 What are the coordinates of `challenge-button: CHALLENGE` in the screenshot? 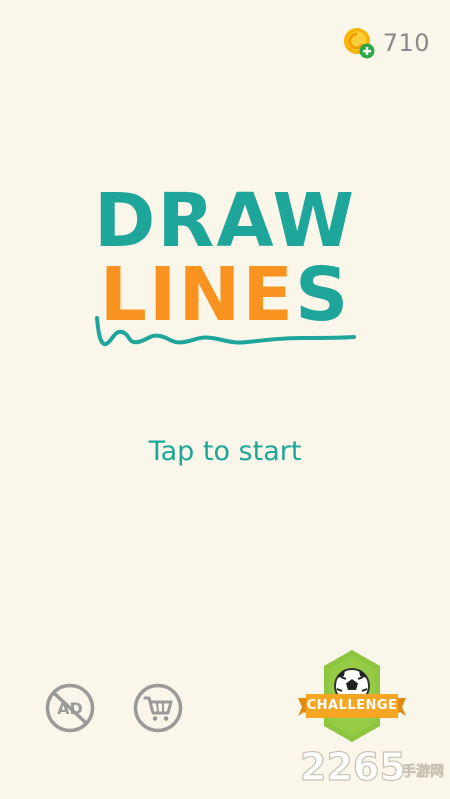 It's located at (352, 698).